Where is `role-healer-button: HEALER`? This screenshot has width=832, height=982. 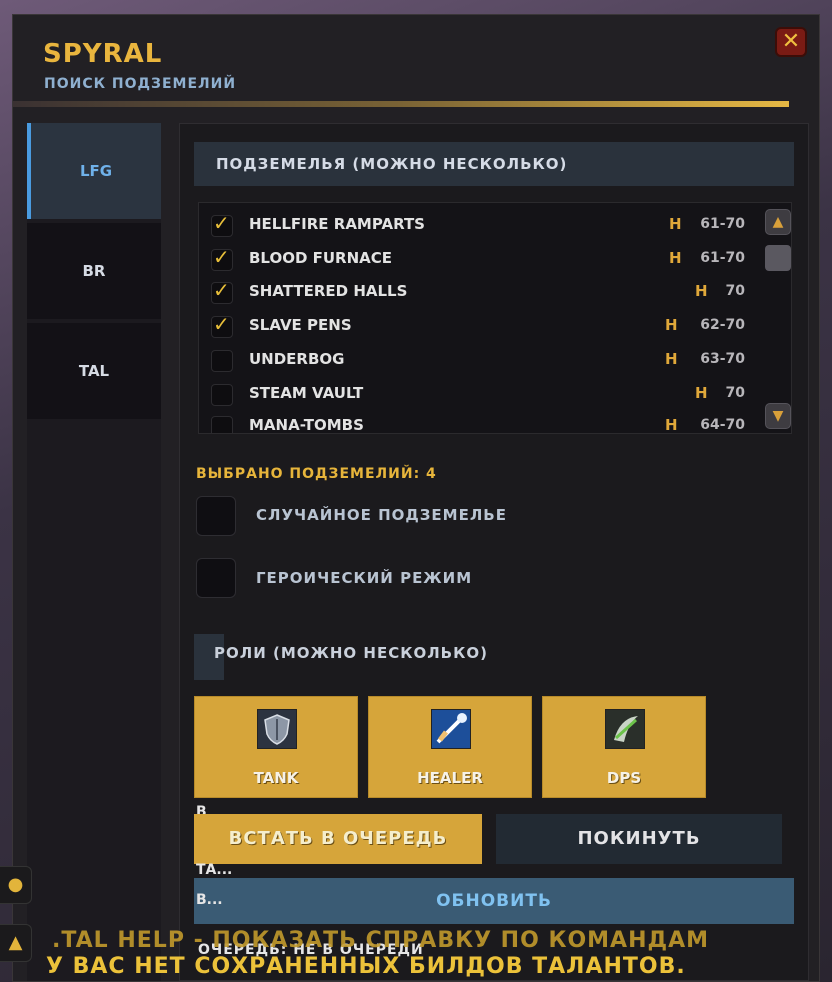
role-healer-button: HEALER is located at coordinates (450, 747).